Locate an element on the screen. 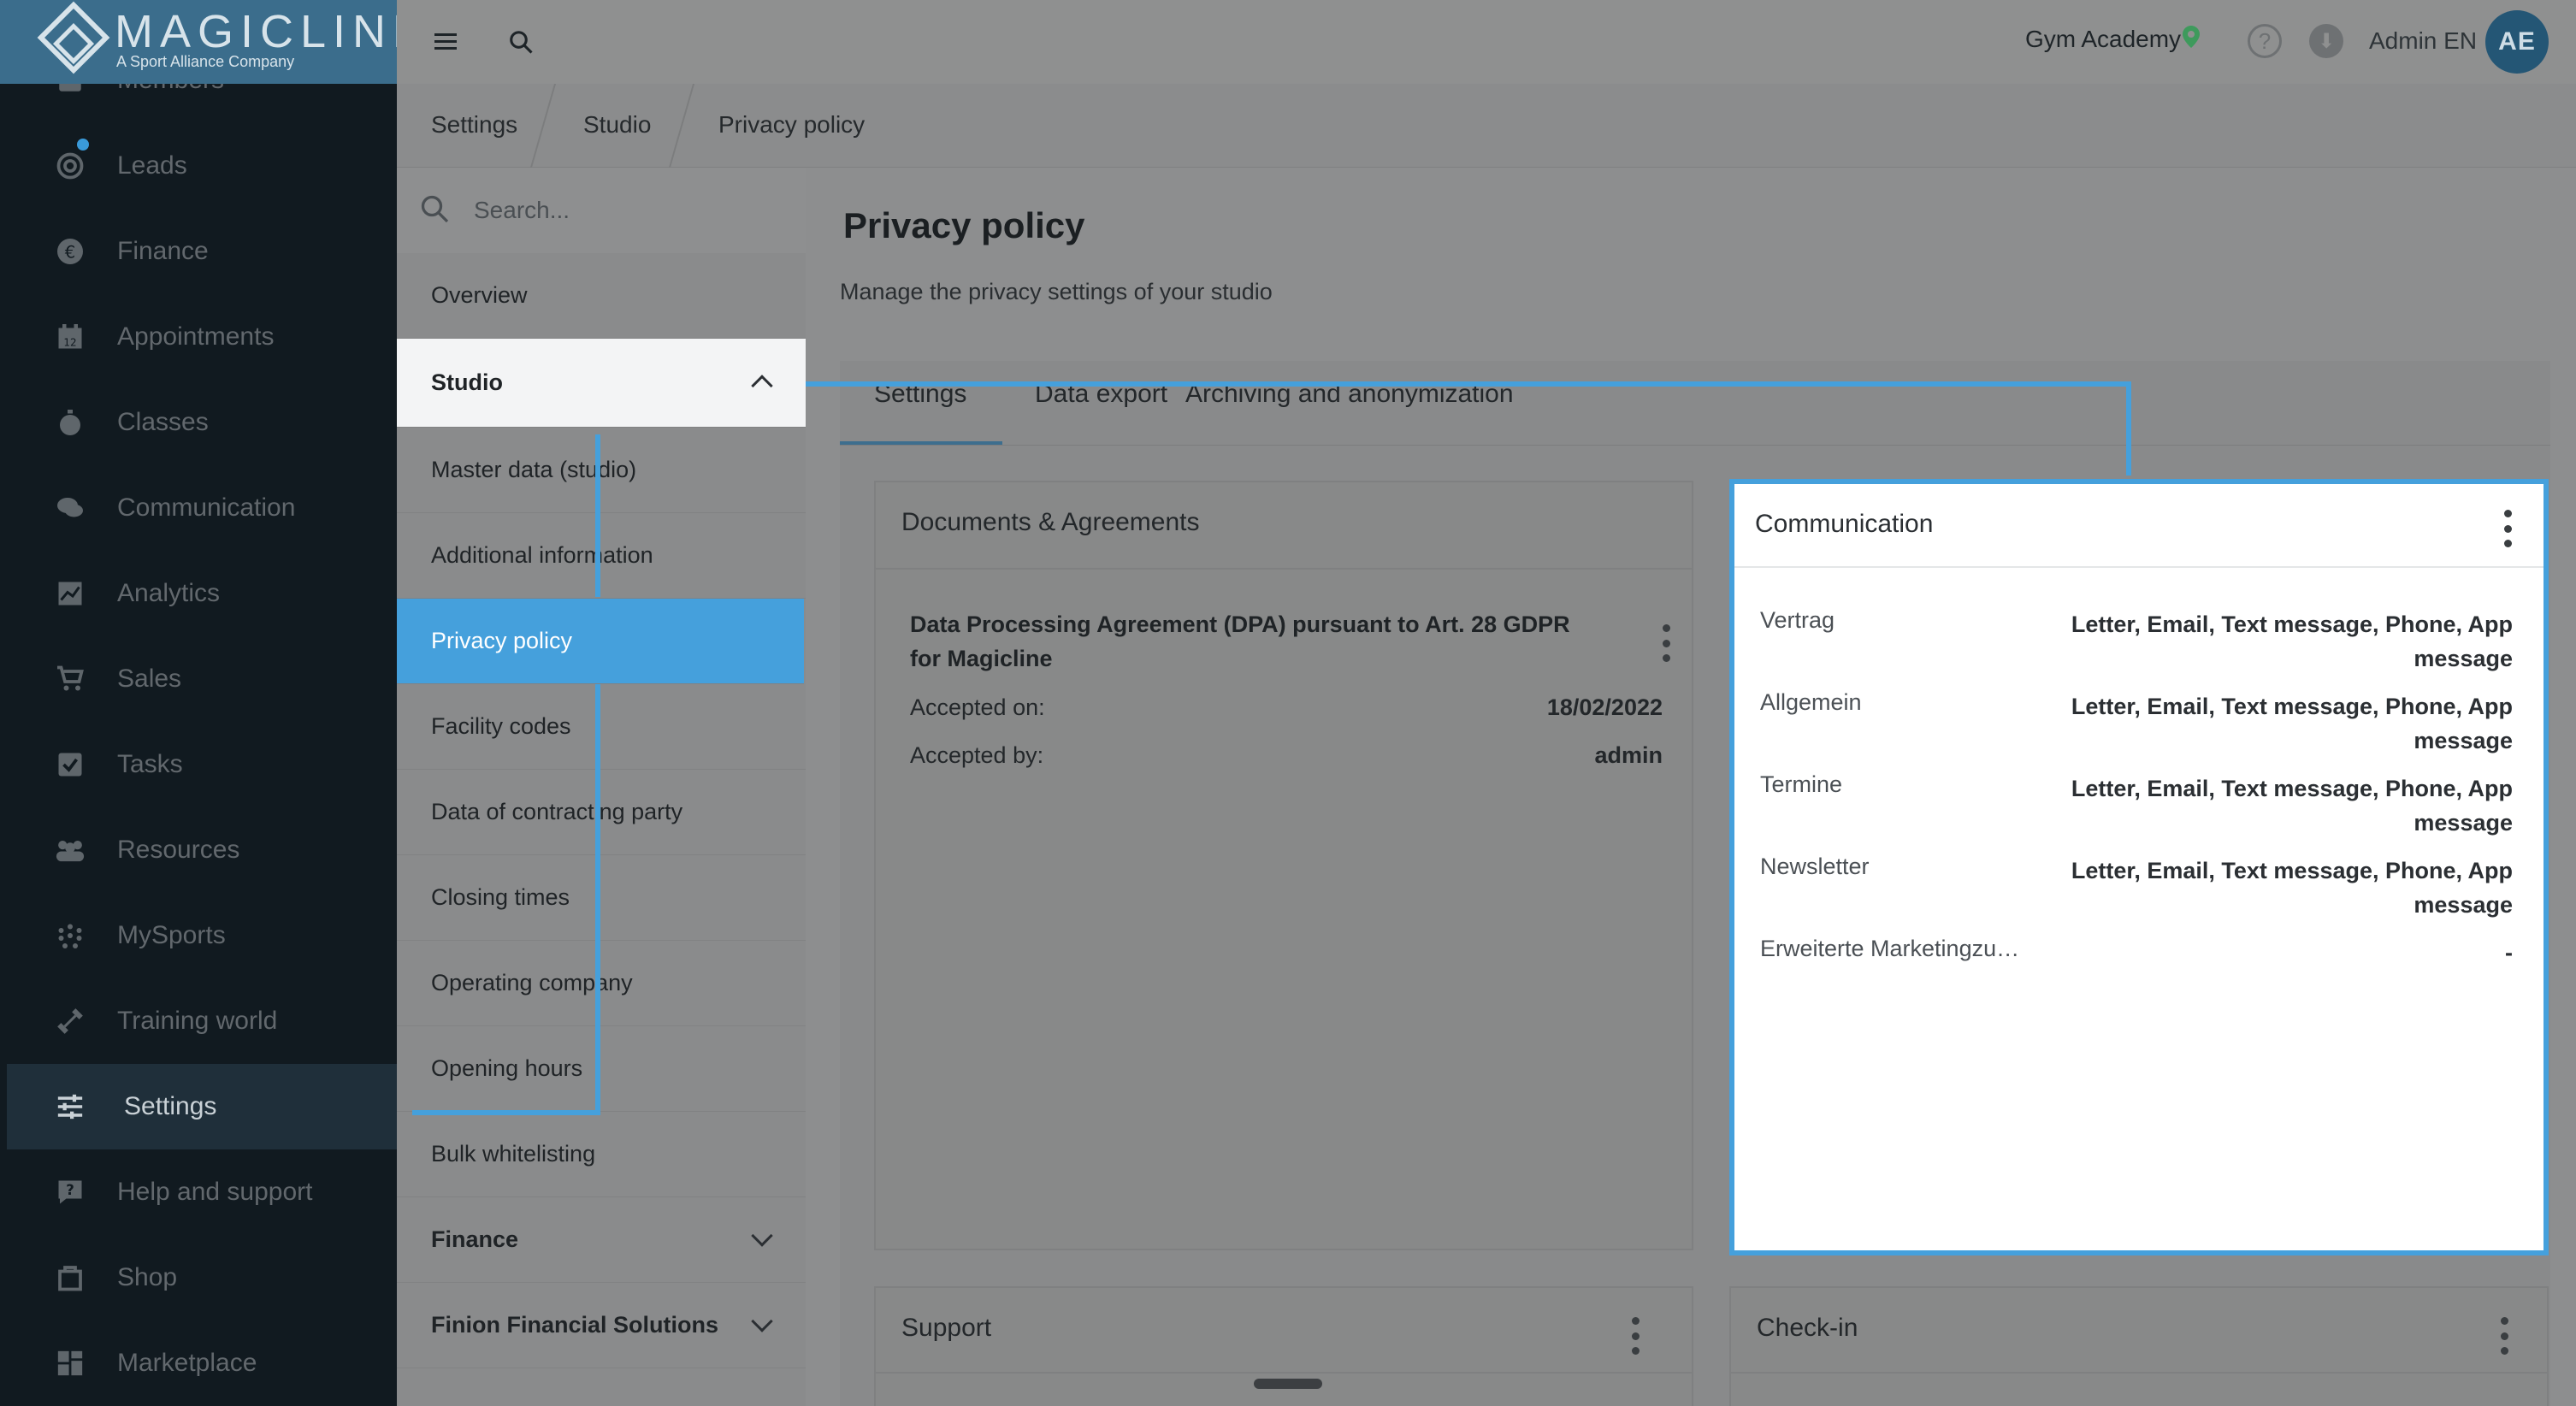  subnav-group-finance: Finance is located at coordinates (601, 1240).